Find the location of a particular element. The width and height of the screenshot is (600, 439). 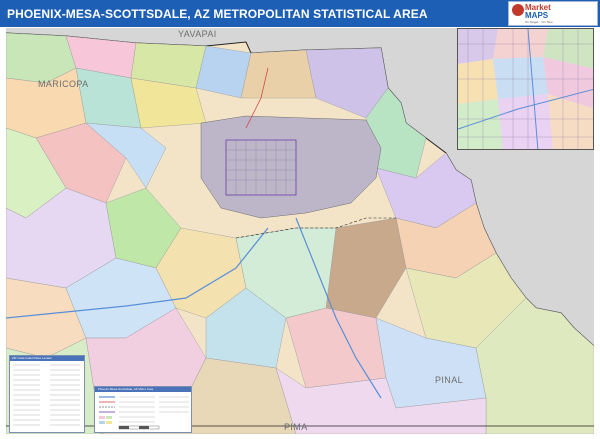

inset-map-graphic is located at coordinates (525, 89).